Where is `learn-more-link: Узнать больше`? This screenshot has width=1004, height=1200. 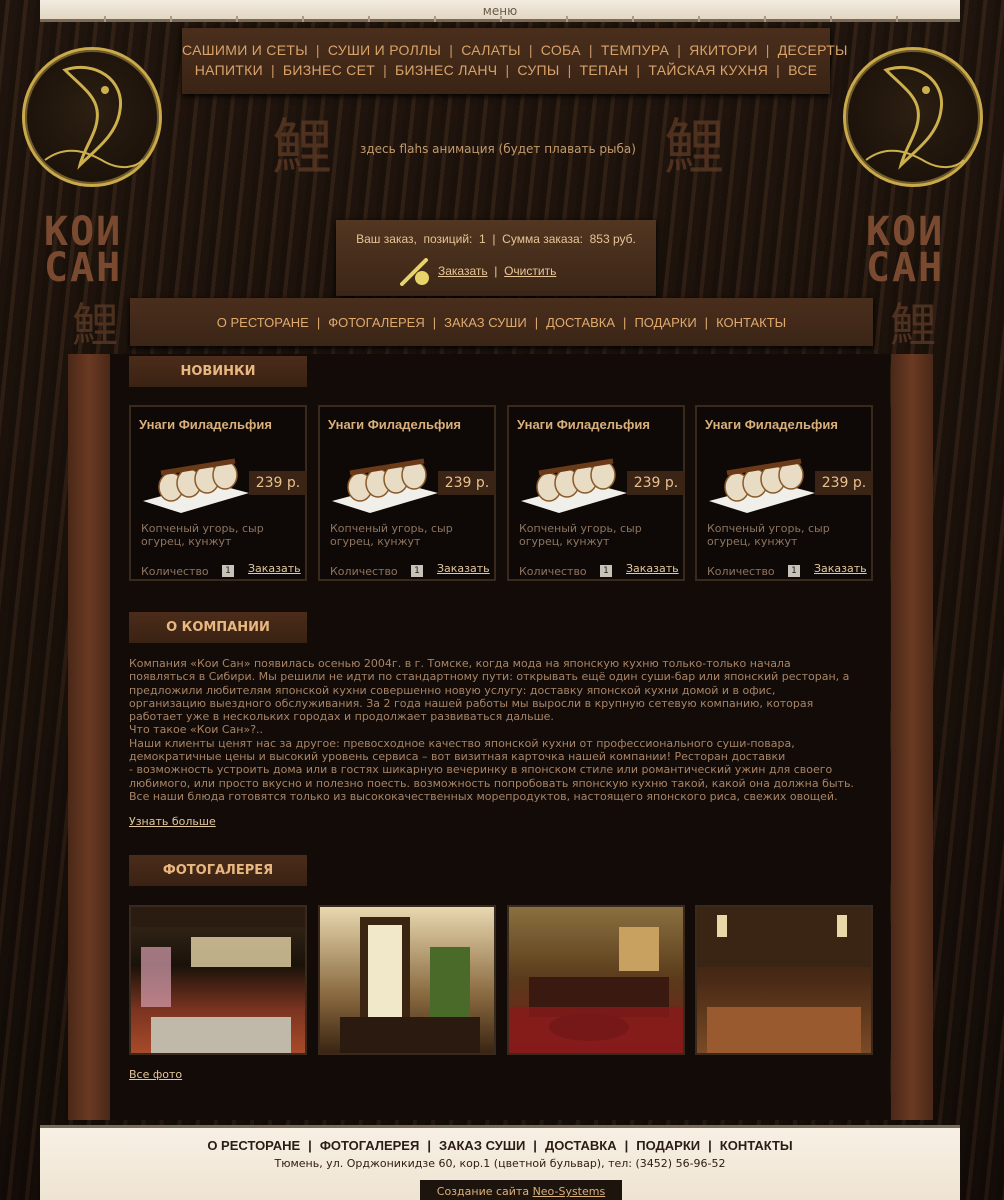
learn-more-link: Узнать больше is located at coordinates (172, 821).